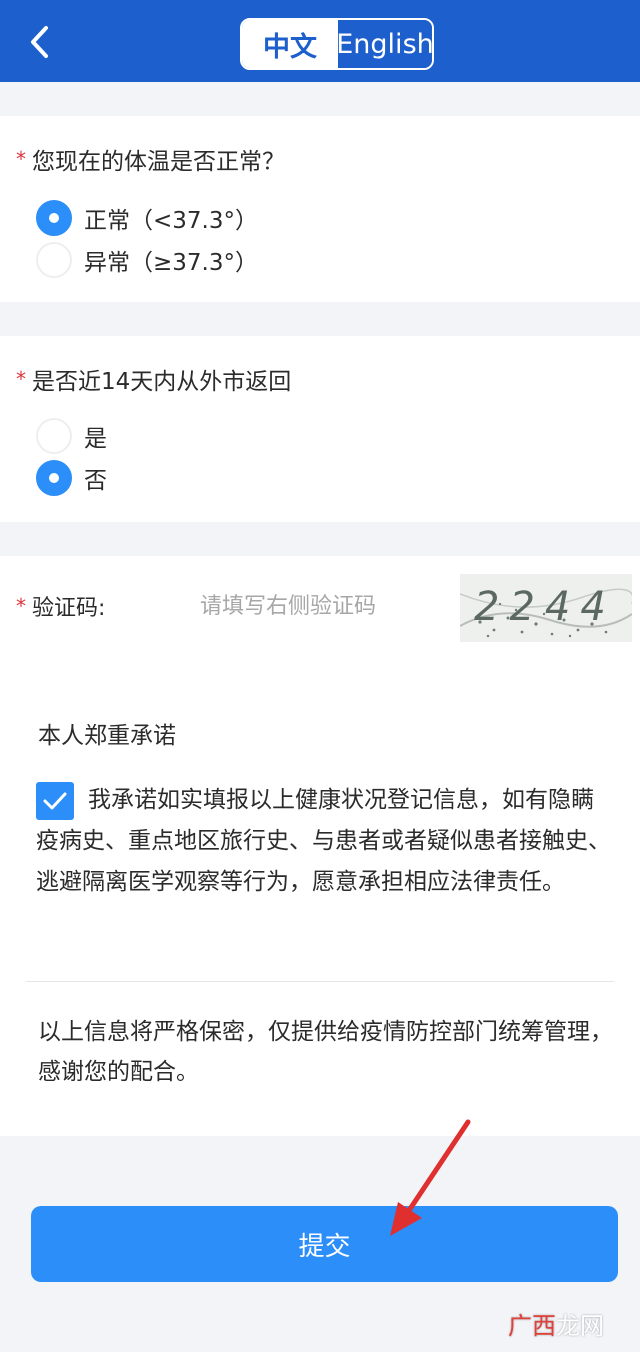 This screenshot has width=640, height=1352. What do you see at coordinates (95, 439) in the screenshot?
I see `option-label: 是` at bounding box center [95, 439].